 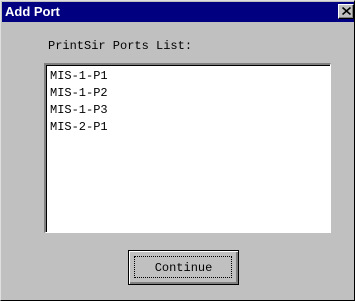 What do you see at coordinates (189, 110) in the screenshot?
I see `port-list-item: MIS-1-P3` at bounding box center [189, 110].